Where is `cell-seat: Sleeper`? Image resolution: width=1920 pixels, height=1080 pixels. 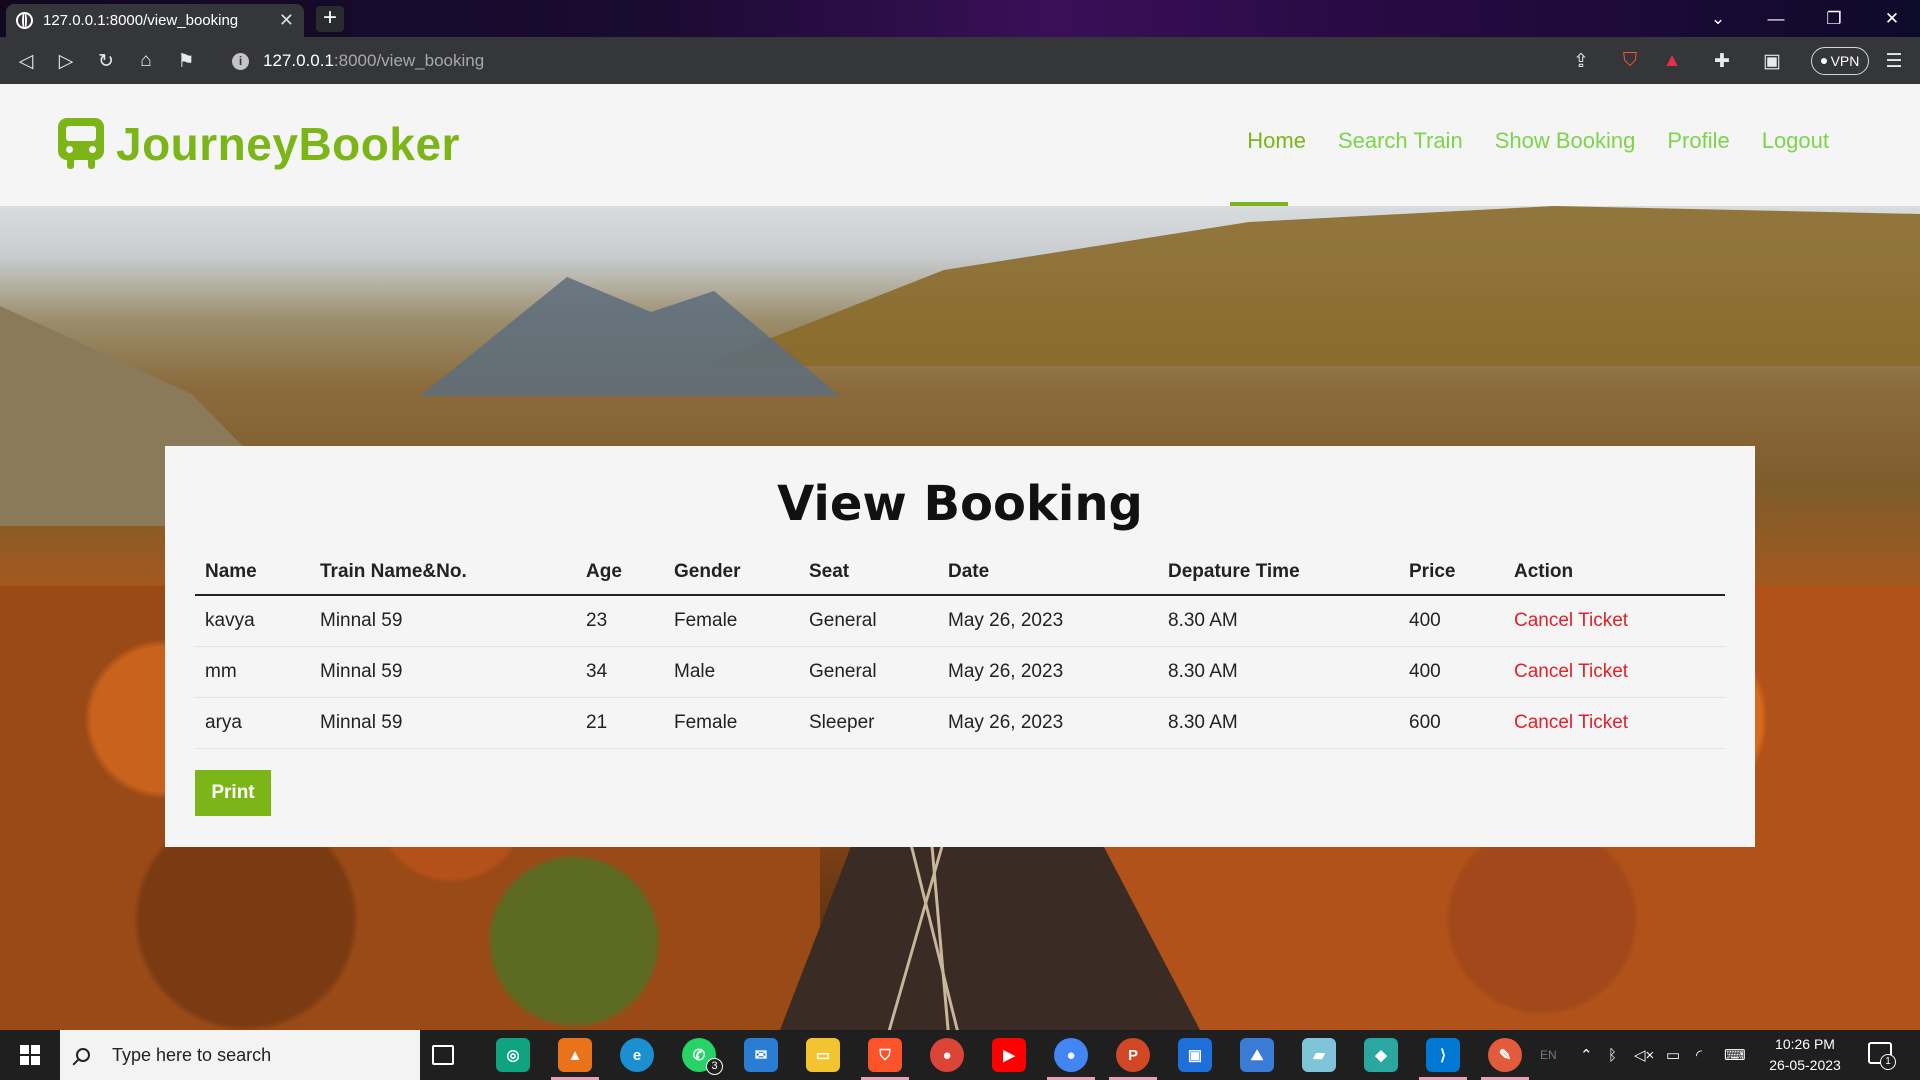
cell-seat: Sleeper is located at coordinates (868, 723).